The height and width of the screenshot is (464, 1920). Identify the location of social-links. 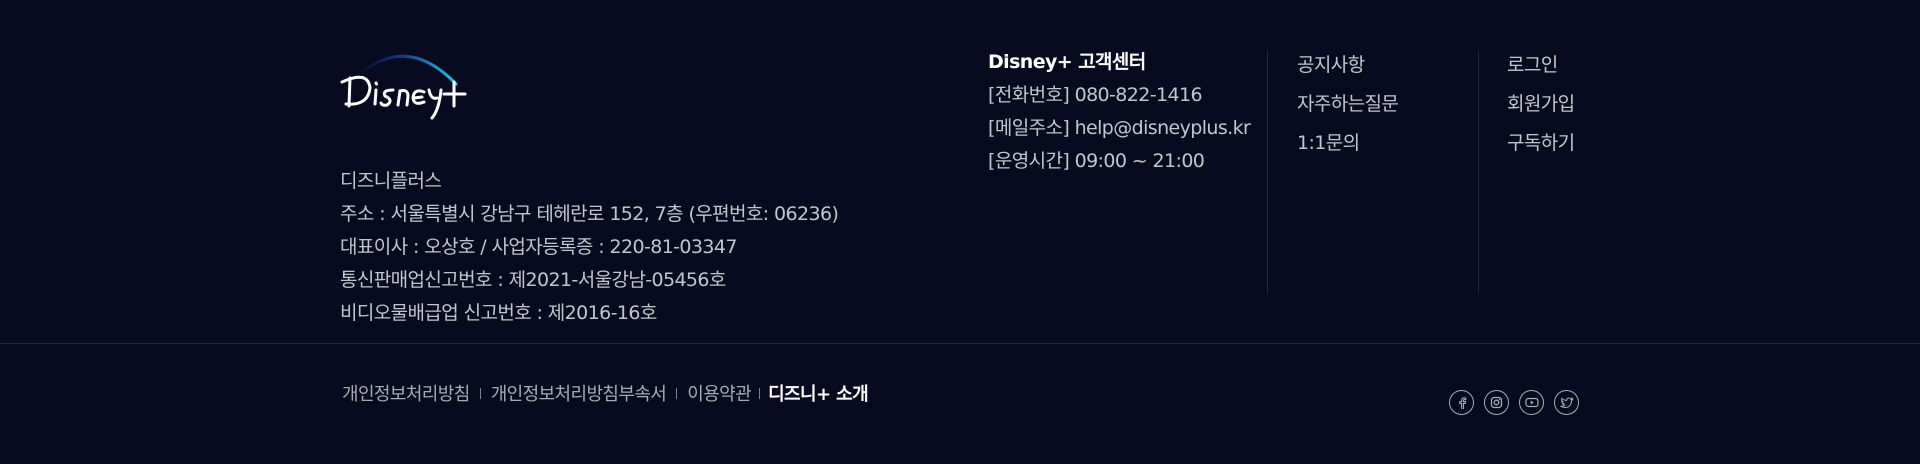
(1514, 402).